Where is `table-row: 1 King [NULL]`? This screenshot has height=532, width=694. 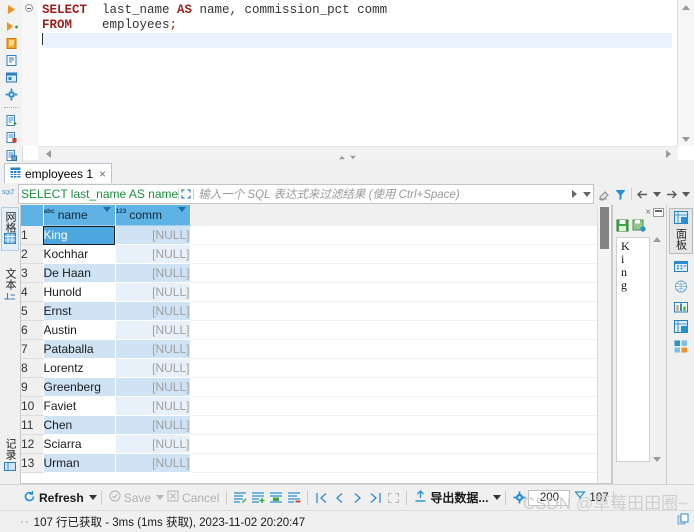
table-row: 1 King [NULL] is located at coordinates (316, 235).